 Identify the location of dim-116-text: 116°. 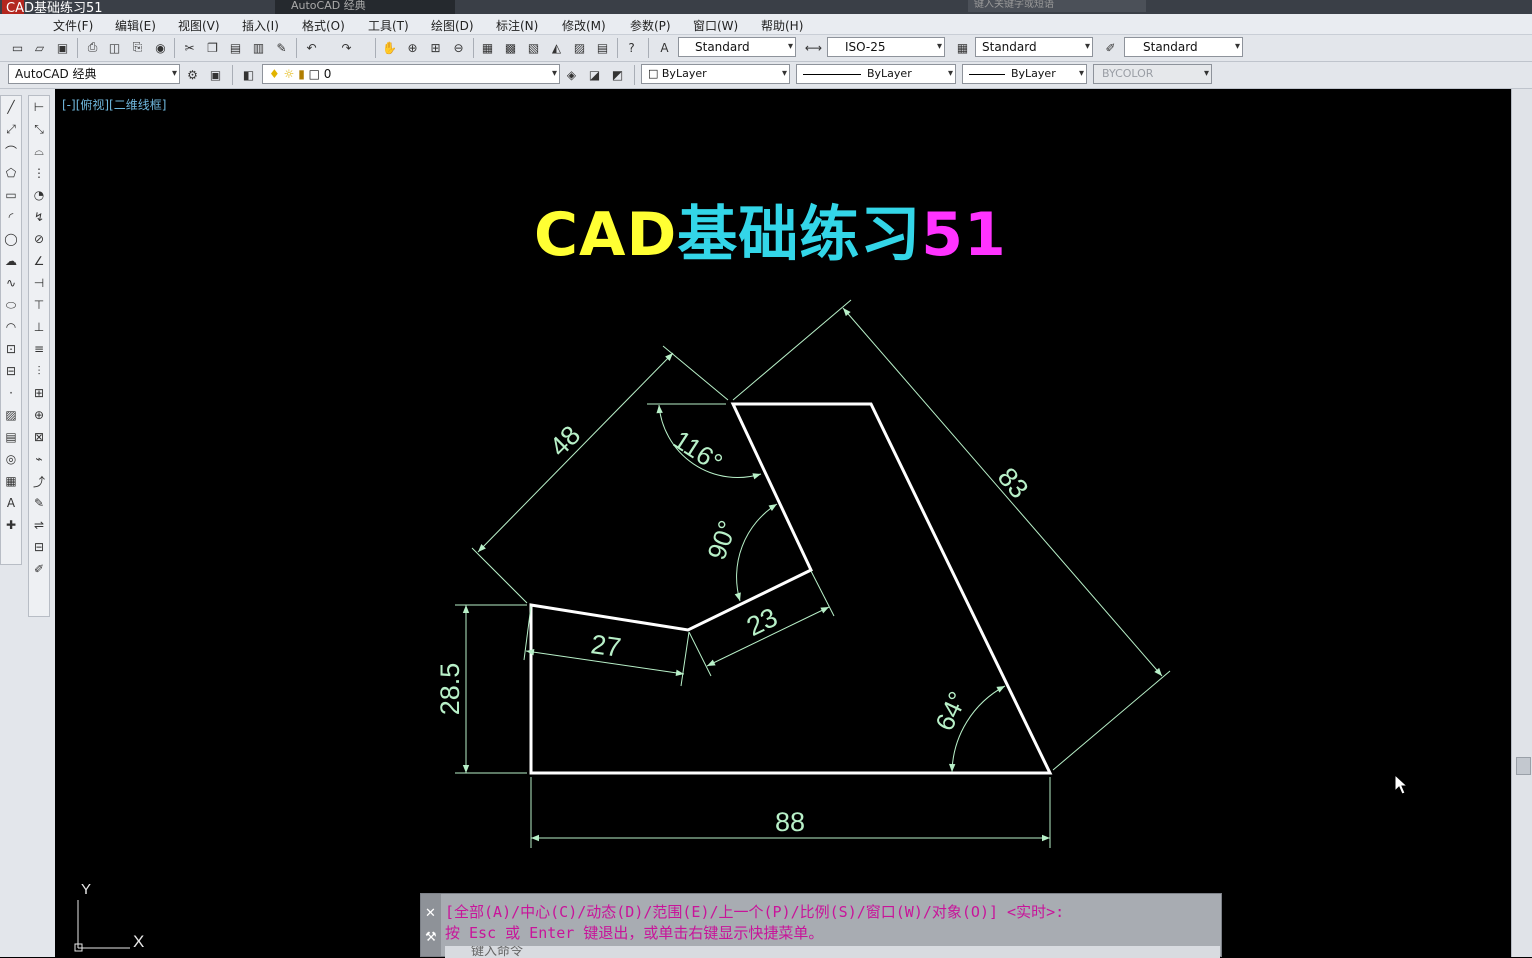
(698, 450).